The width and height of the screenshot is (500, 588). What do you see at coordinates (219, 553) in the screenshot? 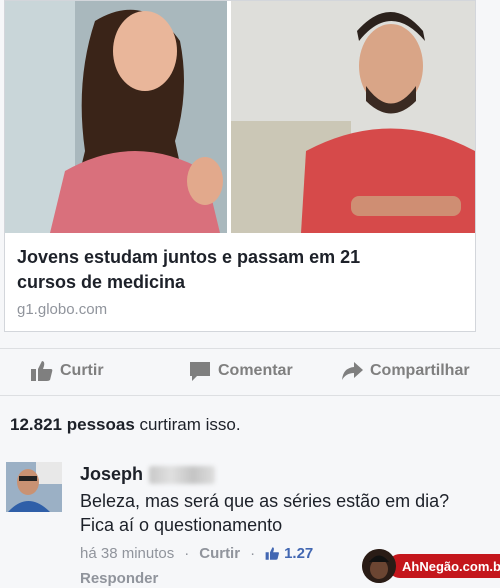
I see `comment-like-link: Curtir` at bounding box center [219, 553].